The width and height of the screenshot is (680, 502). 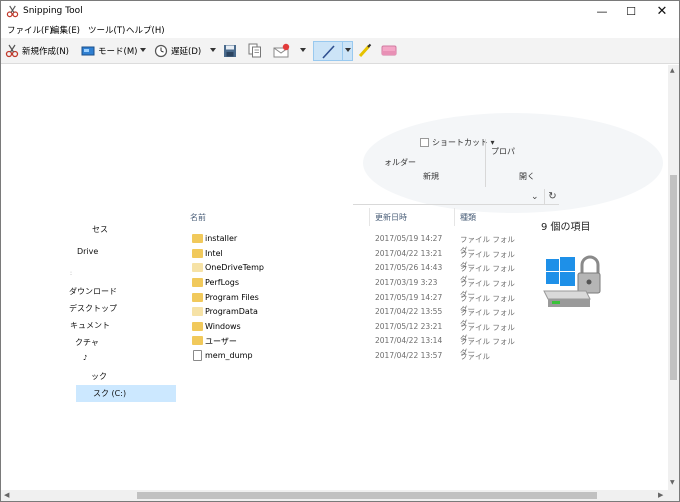 I want to click on toolbar: 新規作成(N) モード(M) 遅延(D), so click(x=340, y=51).